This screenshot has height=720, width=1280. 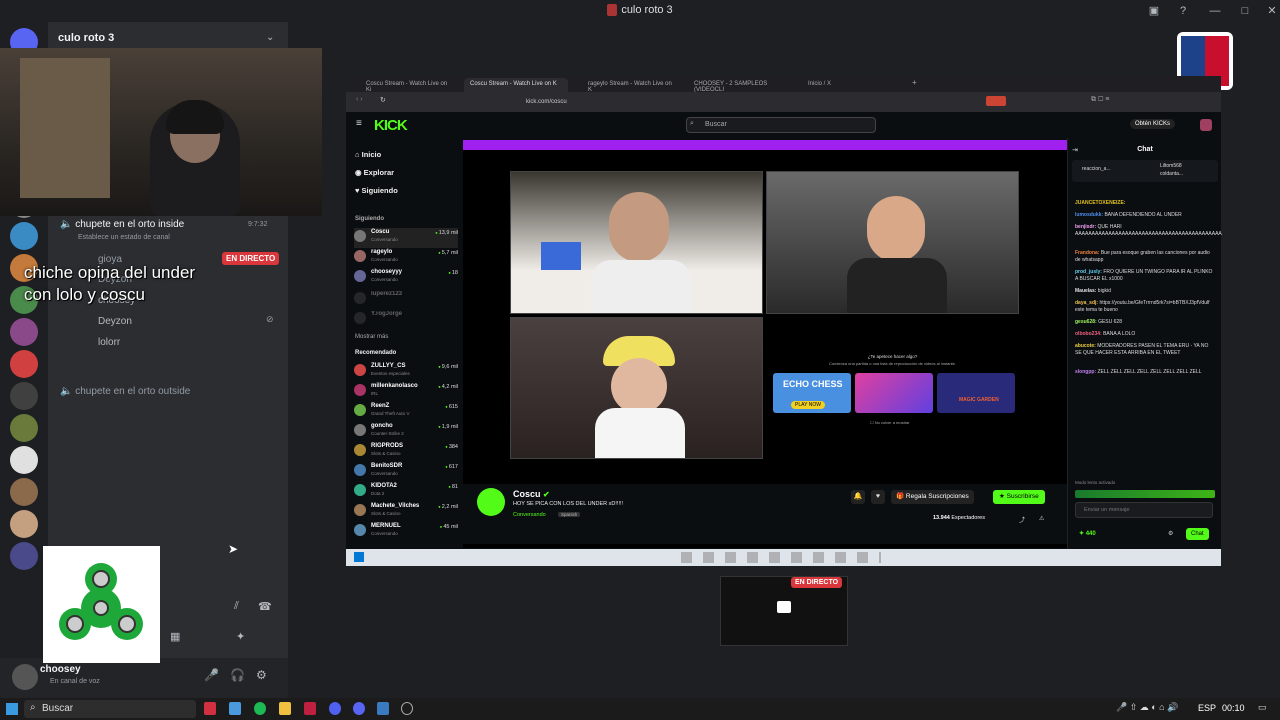 I want to click on help-icon: ?, so click(x=1183, y=11).